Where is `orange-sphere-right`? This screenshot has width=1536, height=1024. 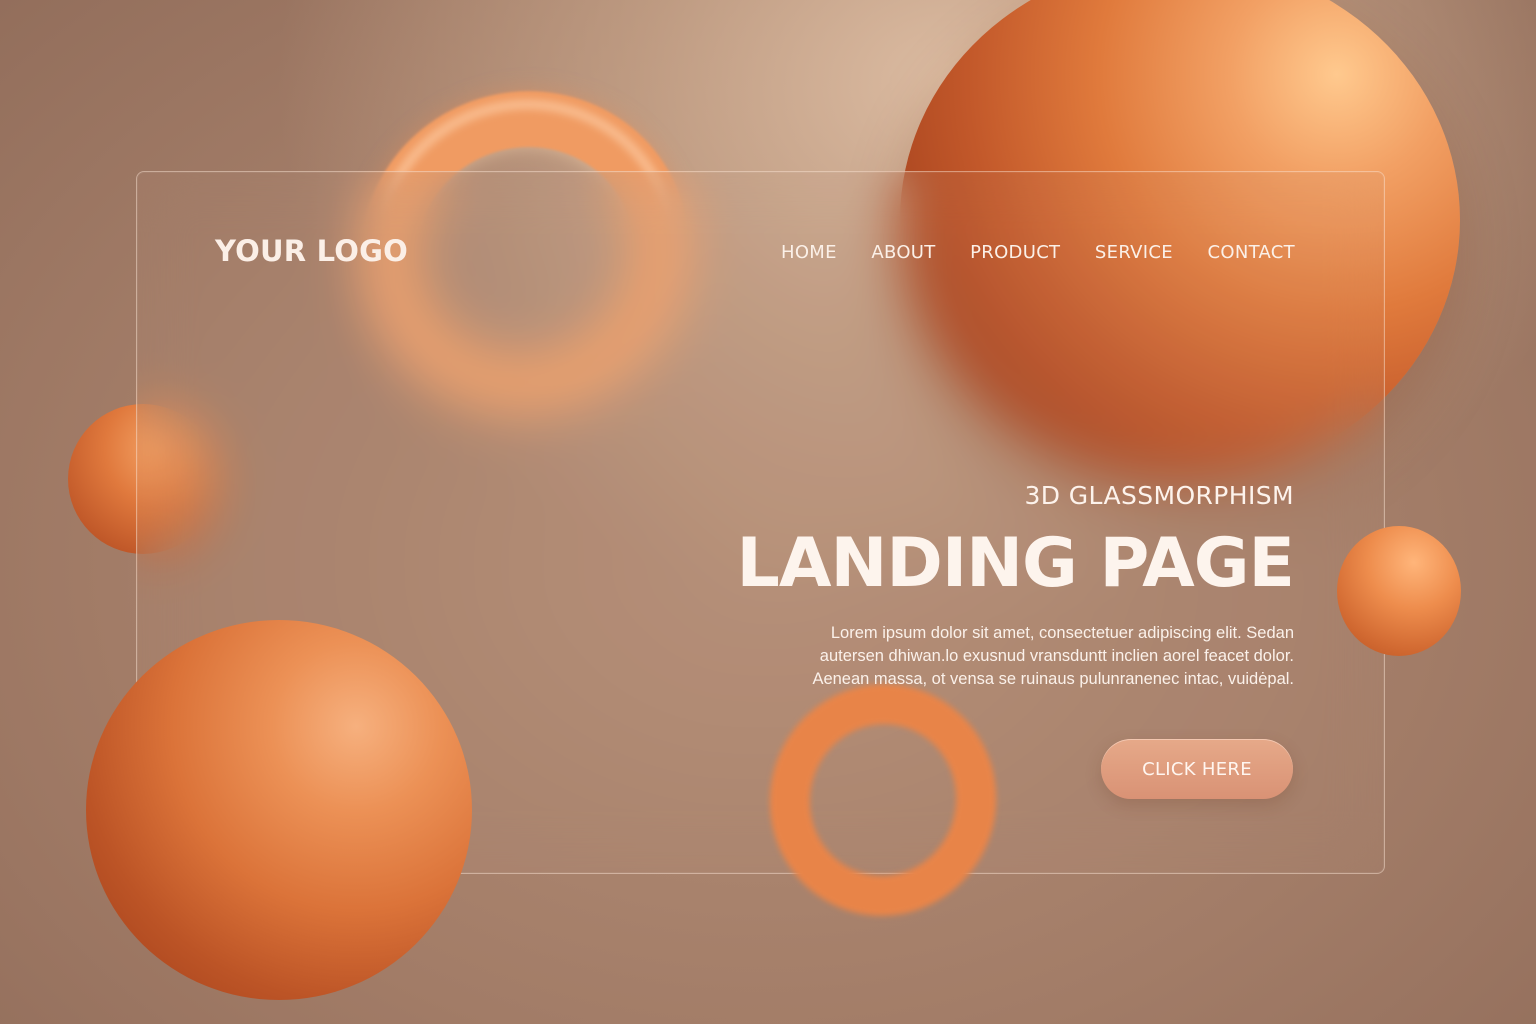
orange-sphere-right is located at coordinates (1399, 591).